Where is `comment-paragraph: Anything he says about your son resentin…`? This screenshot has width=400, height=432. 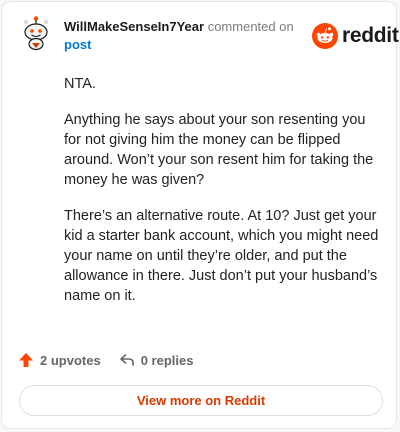 comment-paragraph: Anything he says about your son resentin… is located at coordinates (219, 150).